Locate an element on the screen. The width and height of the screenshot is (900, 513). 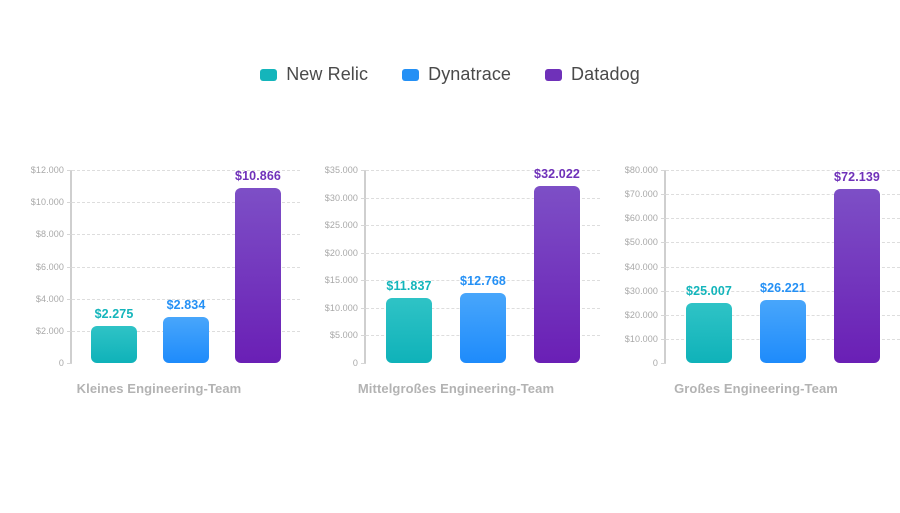
bar-column: $32.022 is located at coordinates (557, 265).